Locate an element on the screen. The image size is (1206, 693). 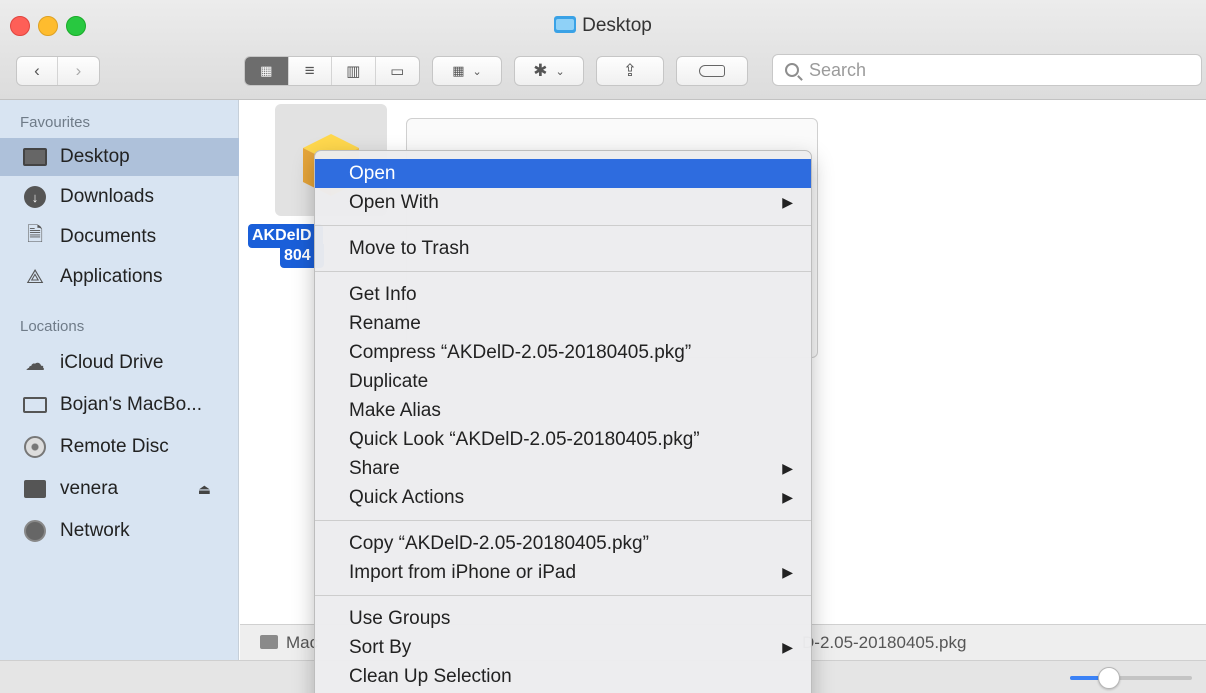
menu-item-label: Make Alias is located at coordinates (395, 410).